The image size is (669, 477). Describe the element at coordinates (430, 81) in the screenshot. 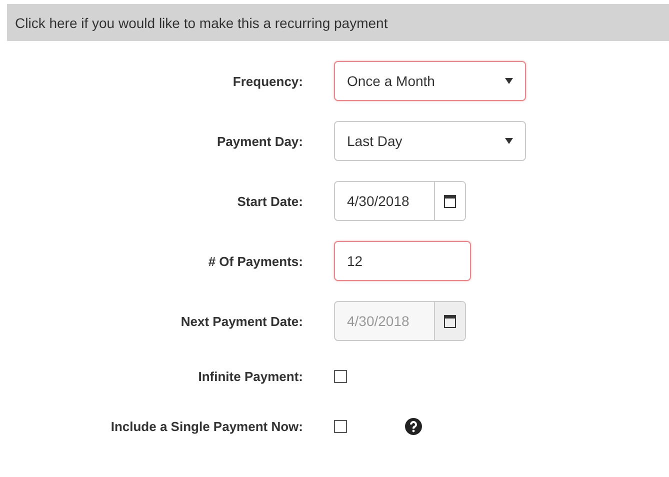

I see `dropdown: Once a Month` at that location.